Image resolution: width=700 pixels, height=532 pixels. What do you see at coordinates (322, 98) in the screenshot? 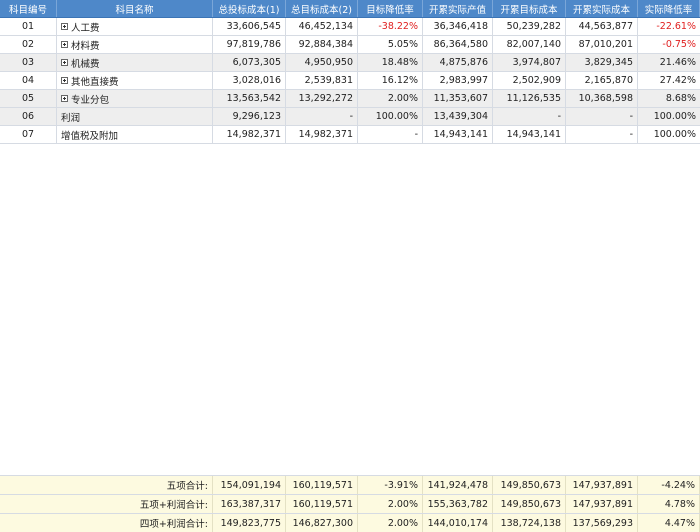
I see `cell-target-cost: 13,292,272` at bounding box center [322, 98].